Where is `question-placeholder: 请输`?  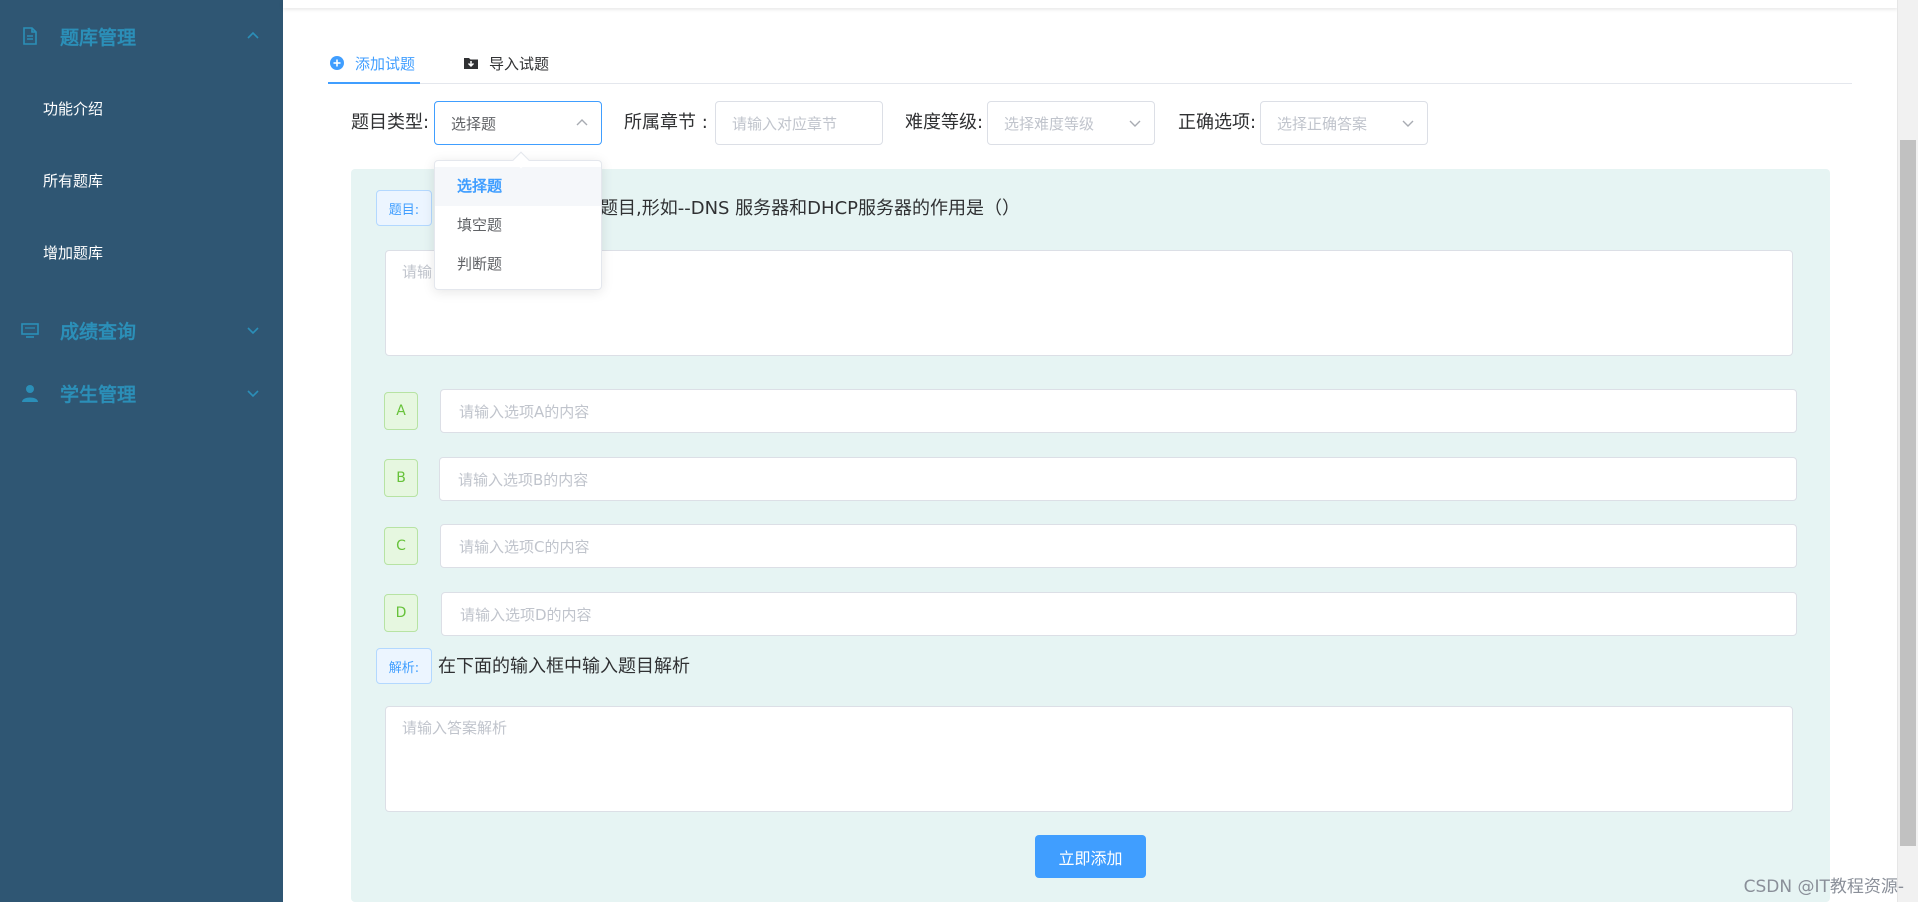 question-placeholder: 请输 is located at coordinates (417, 272).